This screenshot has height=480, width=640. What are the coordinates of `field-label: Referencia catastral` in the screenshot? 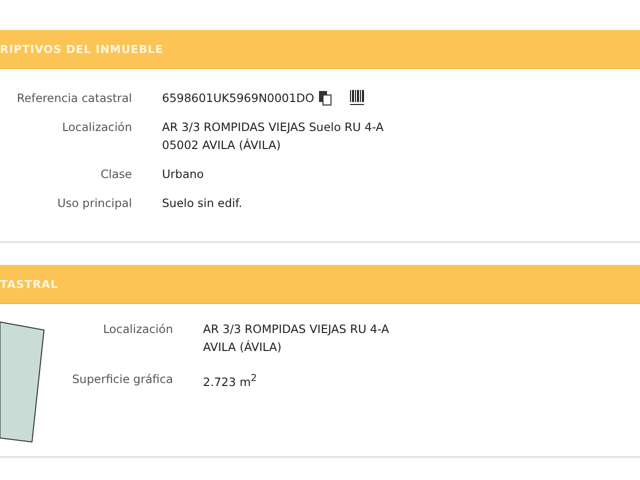 It's located at (74, 98).